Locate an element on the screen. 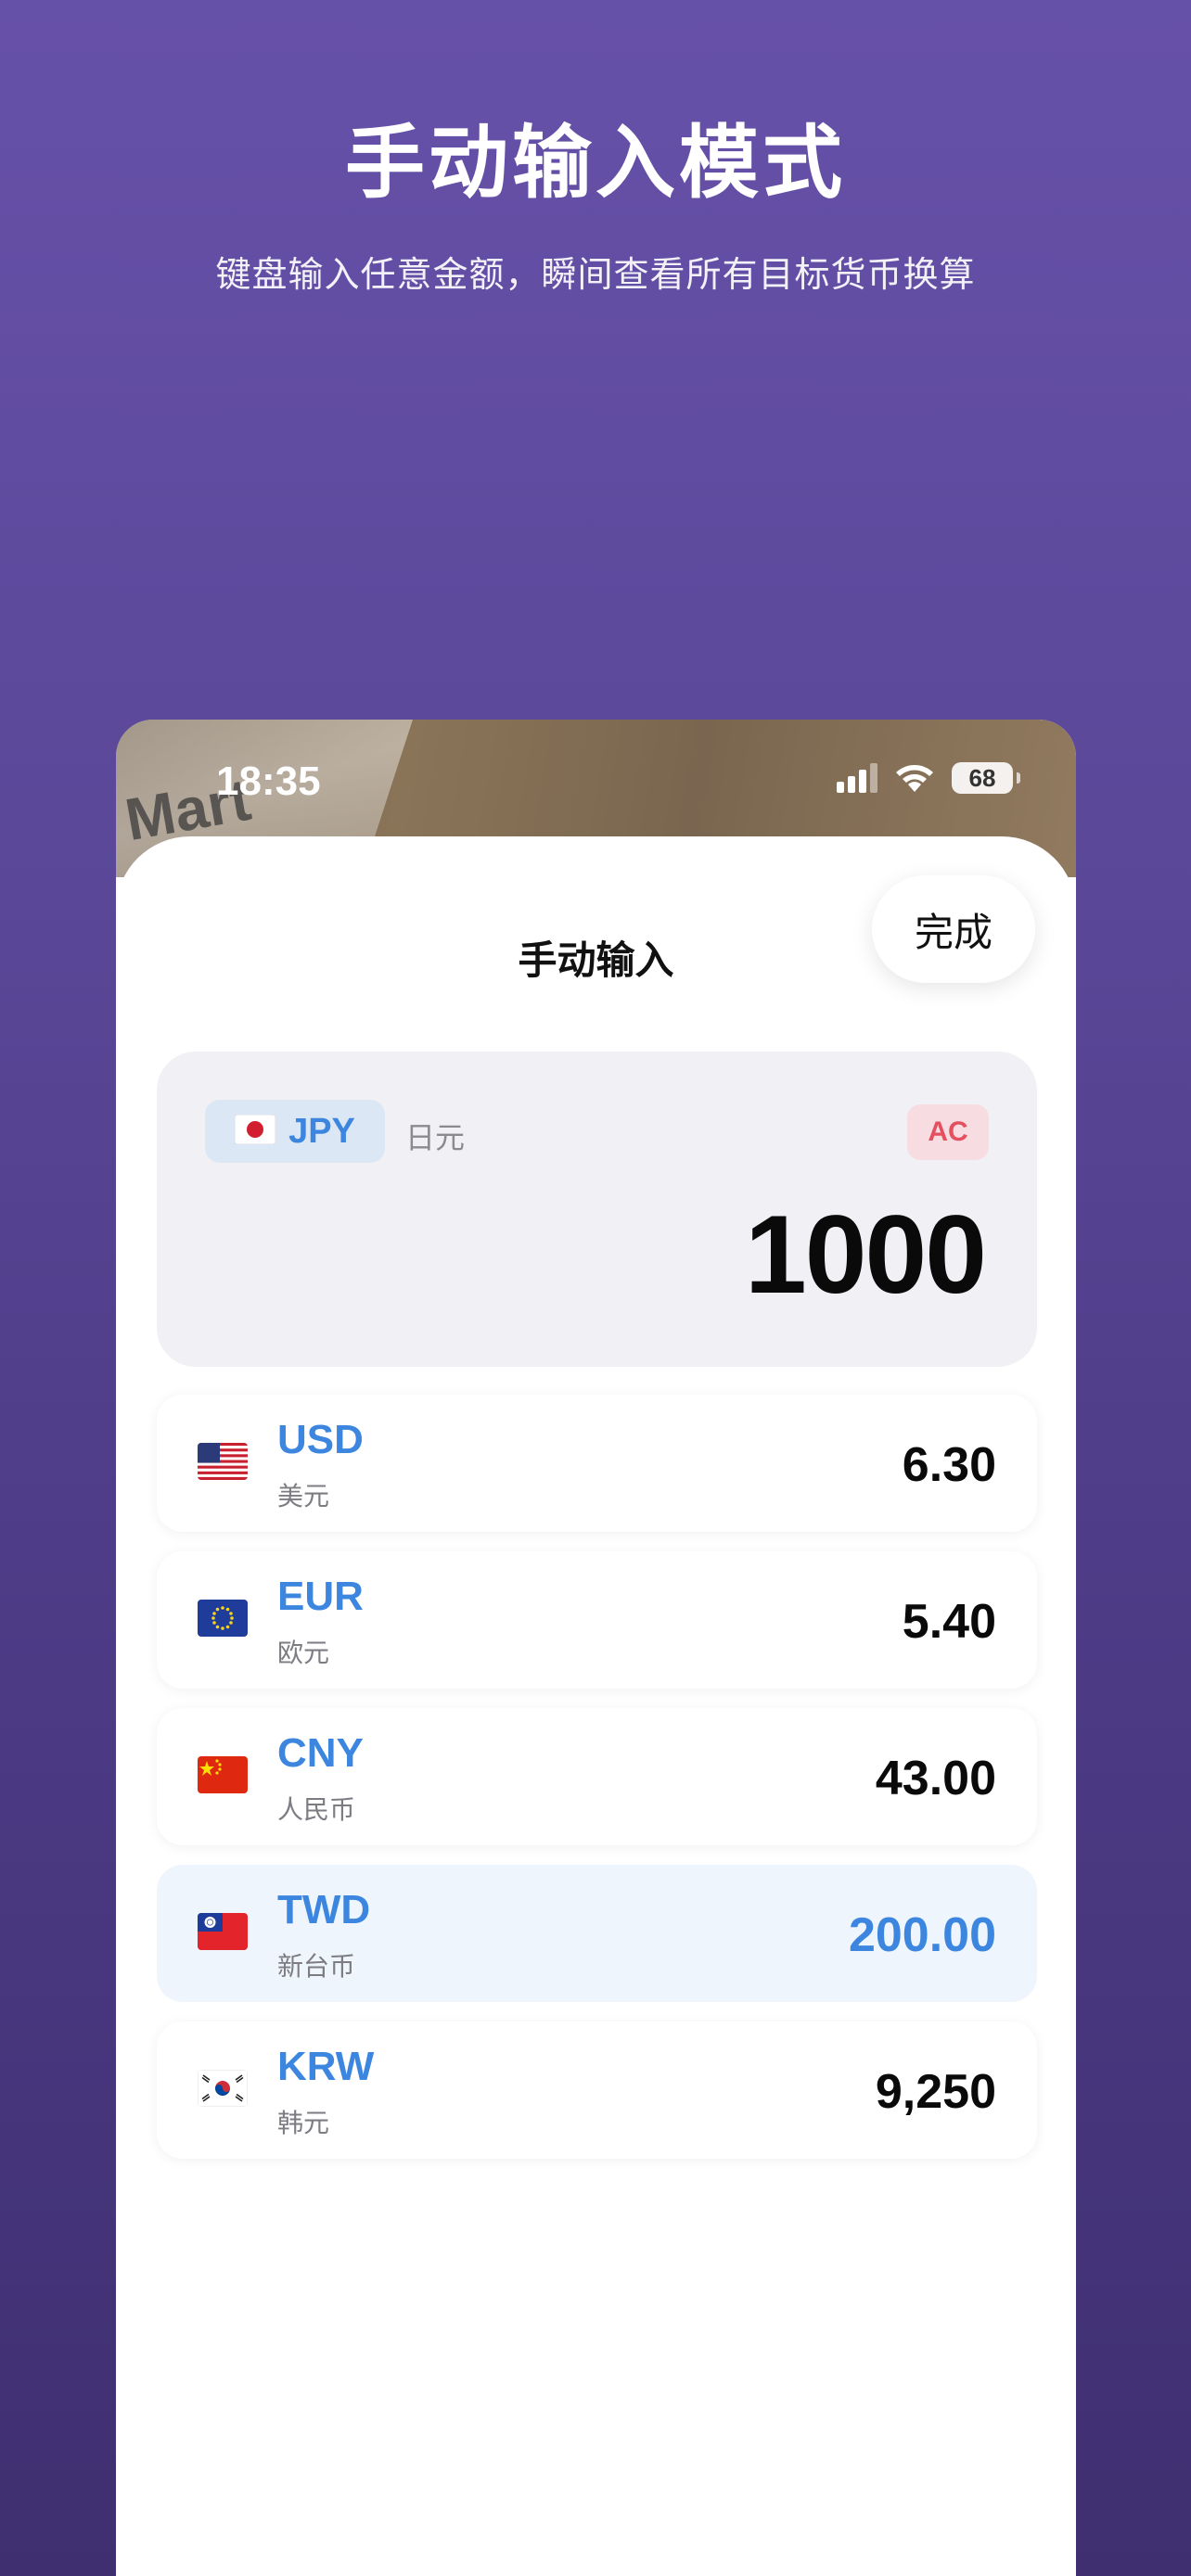 The image size is (1191, 2576). currency-name: 人民币 is located at coordinates (316, 1809).